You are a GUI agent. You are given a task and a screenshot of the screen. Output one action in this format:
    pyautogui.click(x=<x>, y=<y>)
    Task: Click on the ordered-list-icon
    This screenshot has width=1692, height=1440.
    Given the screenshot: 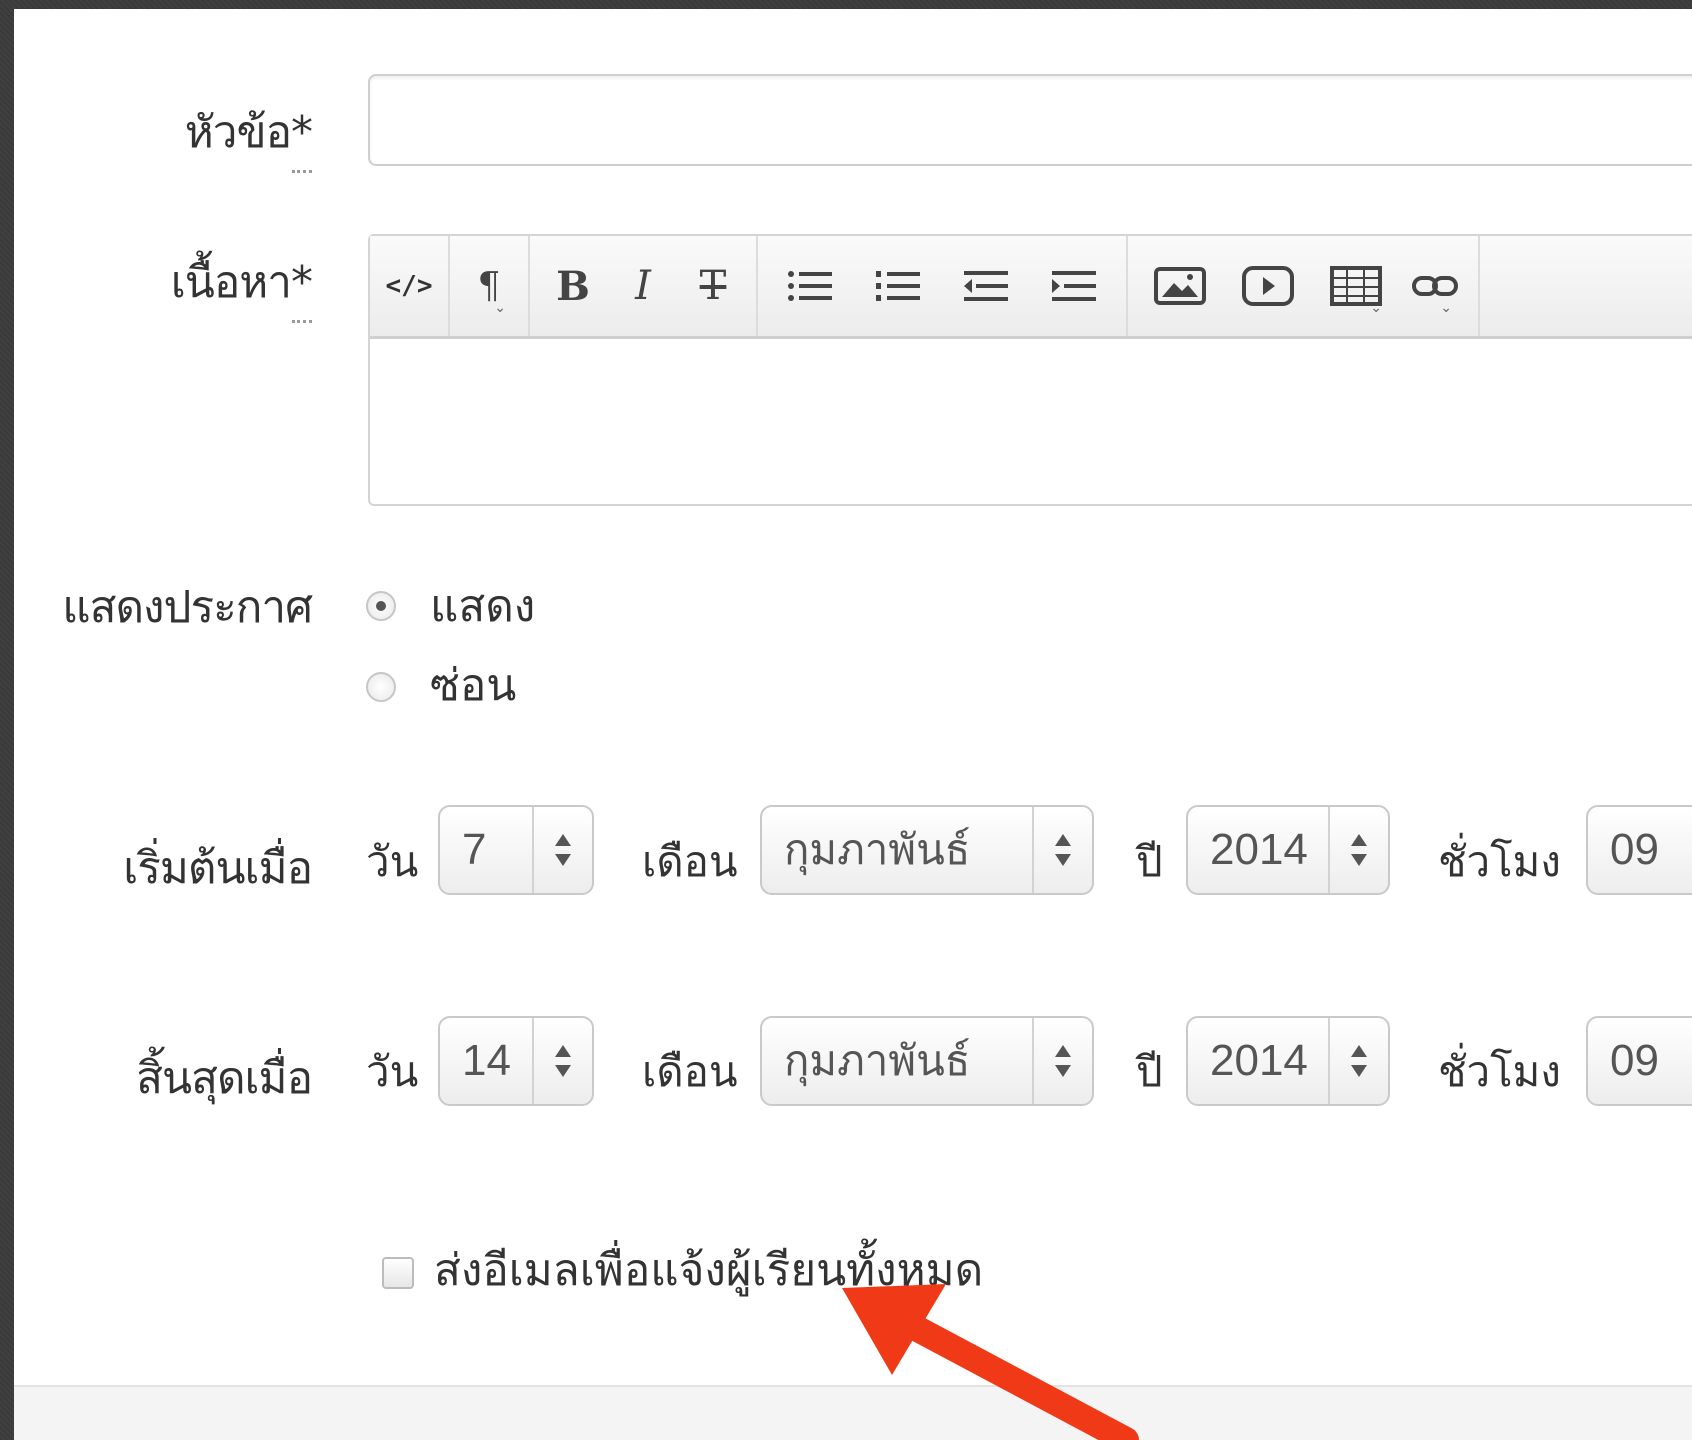 What is the action you would take?
    pyautogui.click(x=898, y=286)
    